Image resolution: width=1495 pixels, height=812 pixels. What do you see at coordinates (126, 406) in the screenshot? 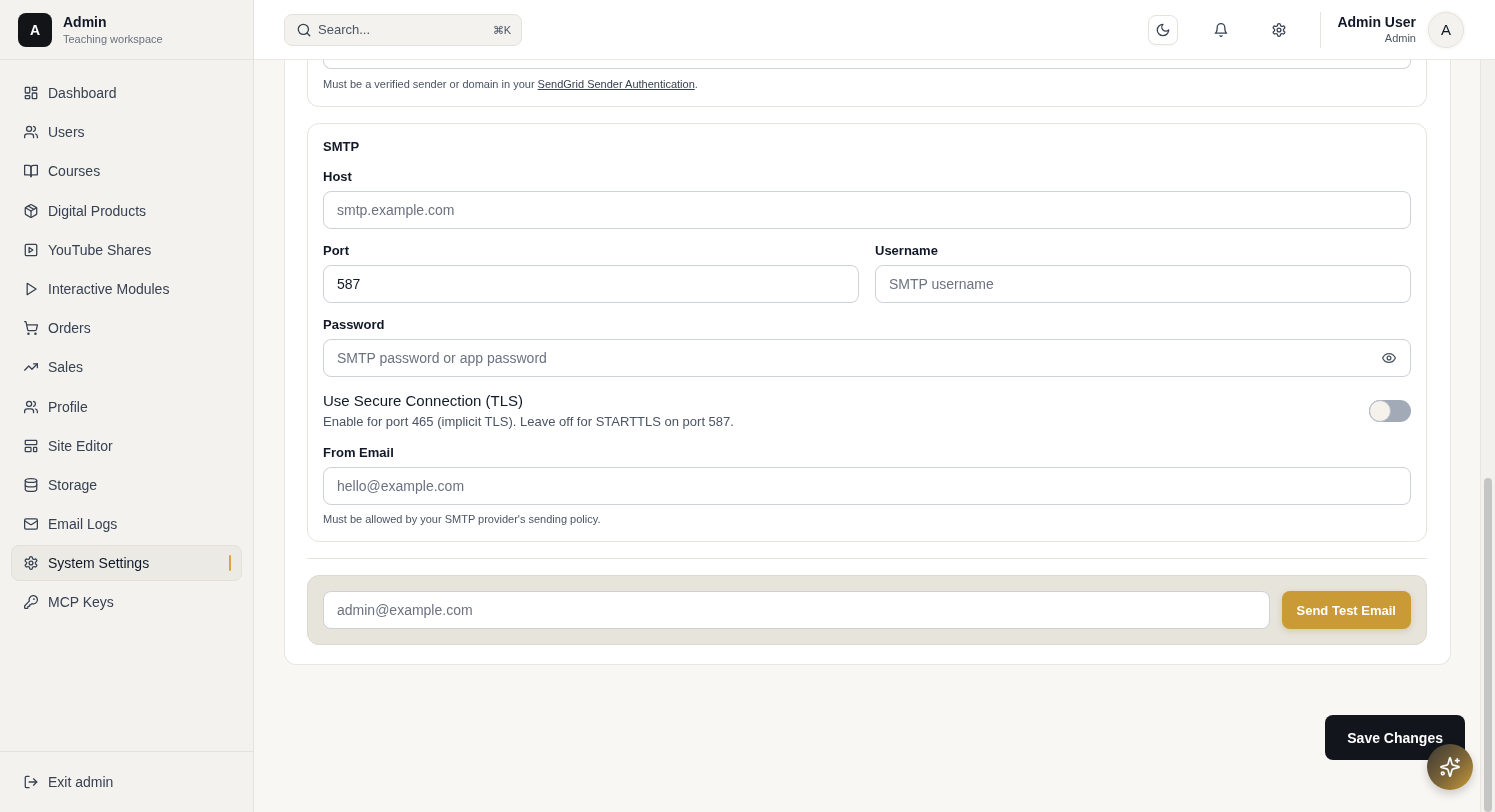
I see `nav-item: Profile` at bounding box center [126, 406].